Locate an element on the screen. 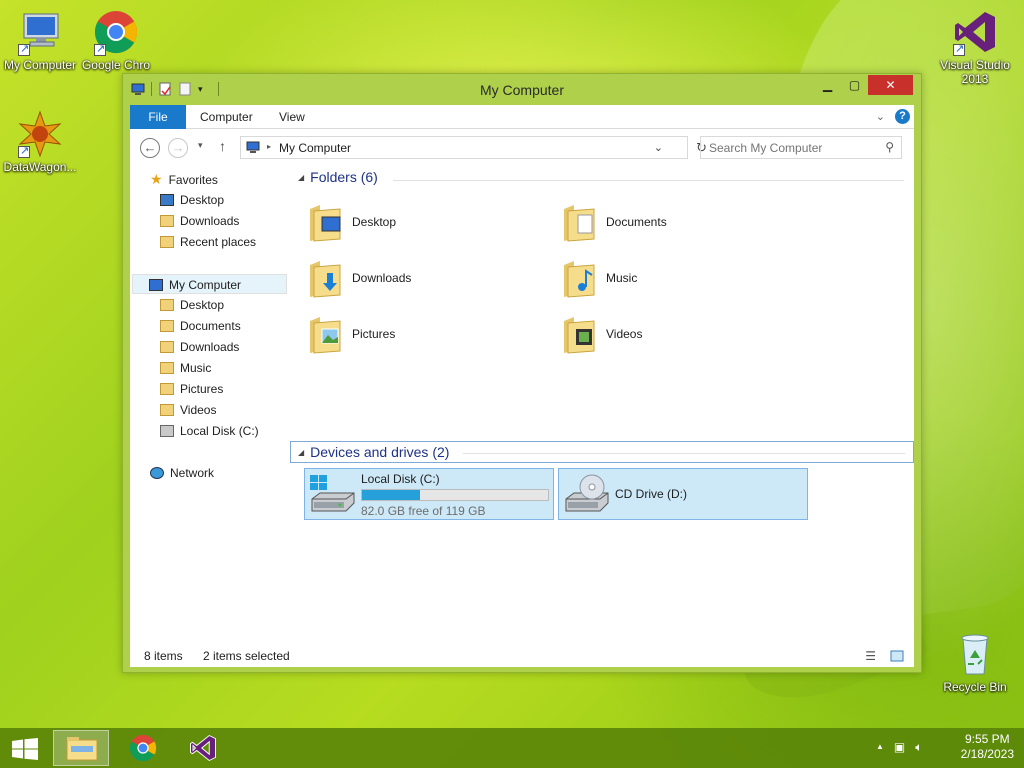 This screenshot has width=1024, height=768. help-icon: ? is located at coordinates (902, 116).